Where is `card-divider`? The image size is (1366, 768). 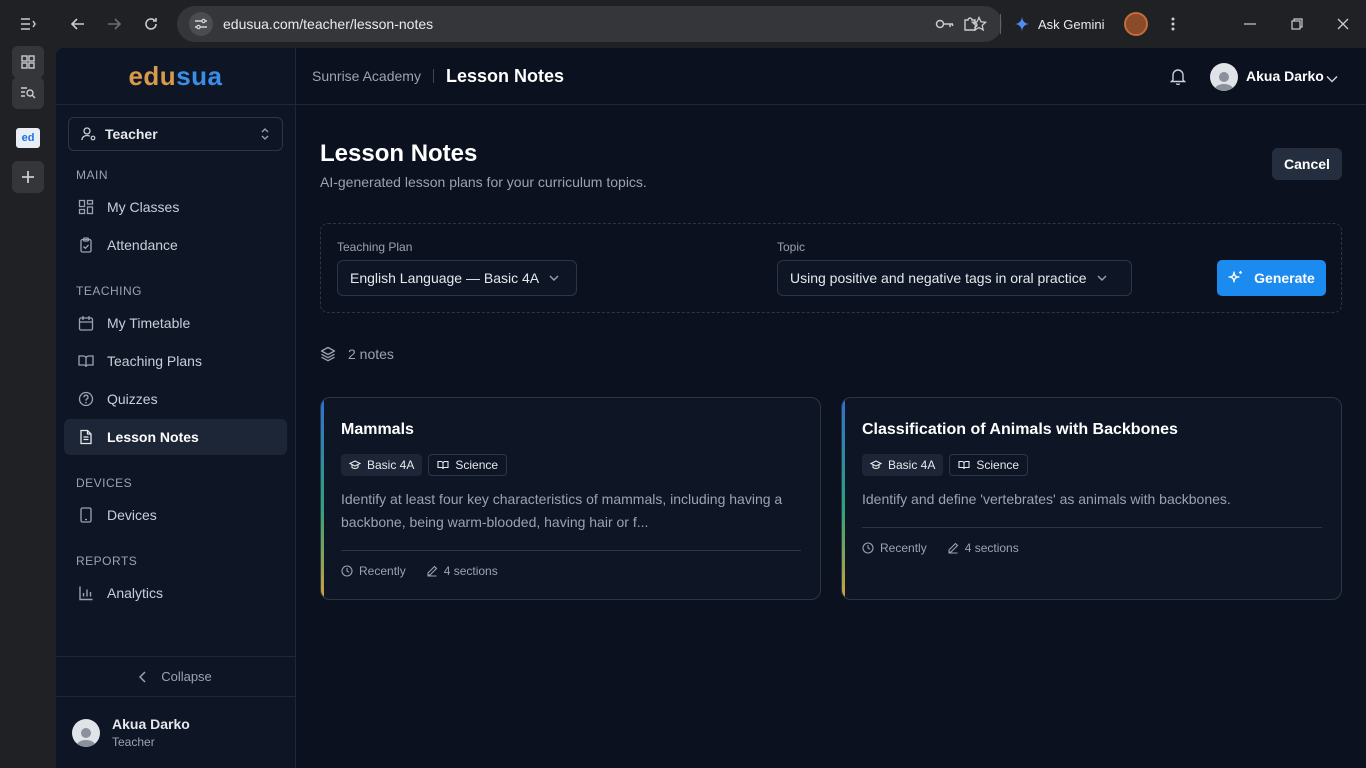 card-divider is located at coordinates (571, 550).